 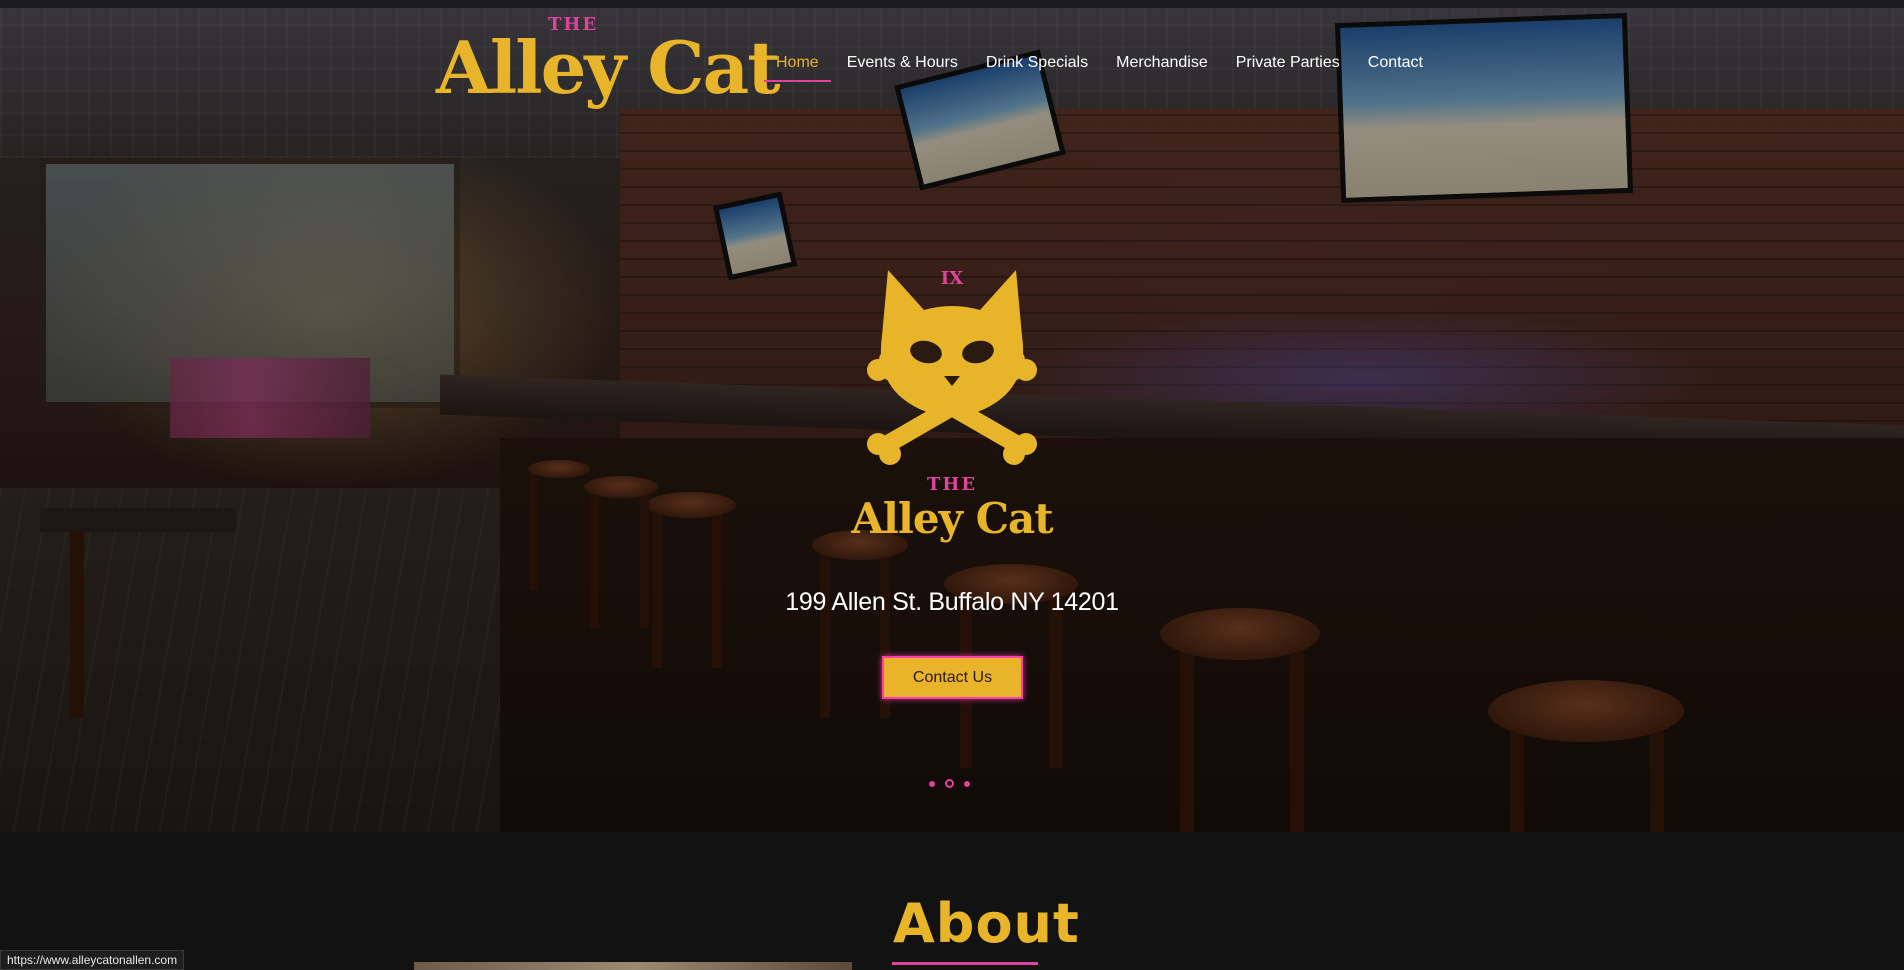 I want to click on hero-emblem: IX THE Alley Cat, so click(x=952, y=408).